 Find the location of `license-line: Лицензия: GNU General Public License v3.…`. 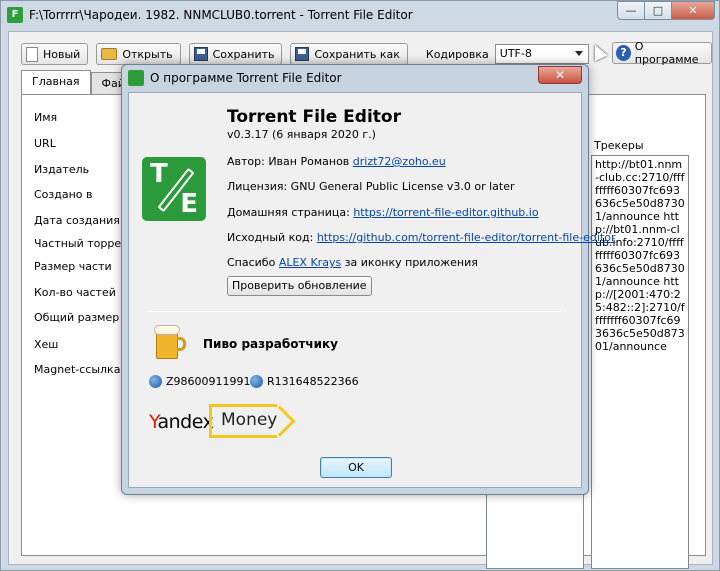

license-line: Лицензия: GNU General Public License v3.… is located at coordinates (371, 186).